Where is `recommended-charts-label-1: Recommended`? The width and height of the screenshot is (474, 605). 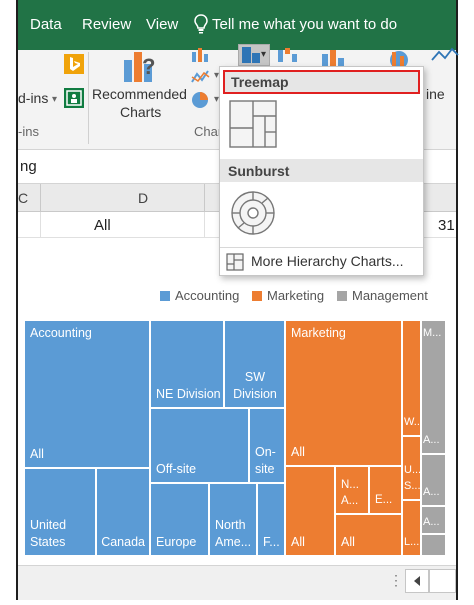 recommended-charts-label-1: Recommended is located at coordinates (139, 94).